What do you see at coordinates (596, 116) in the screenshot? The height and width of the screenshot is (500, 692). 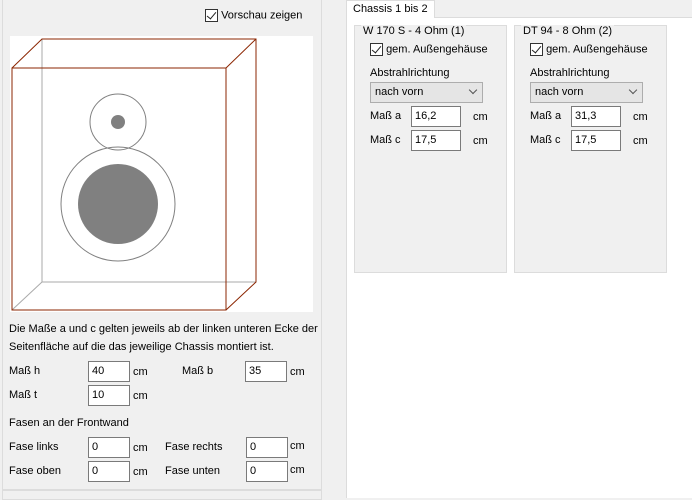 I see `mass-a-input: 31,3` at bounding box center [596, 116].